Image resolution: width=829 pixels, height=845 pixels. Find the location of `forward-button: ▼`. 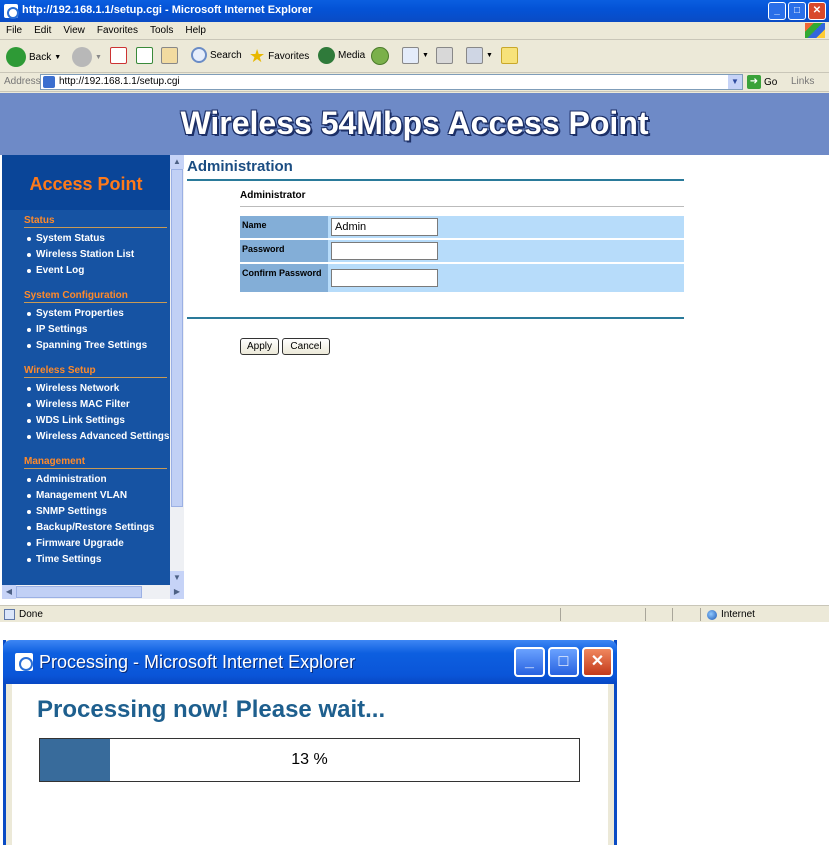

forward-button: ▼ is located at coordinates (87, 57).